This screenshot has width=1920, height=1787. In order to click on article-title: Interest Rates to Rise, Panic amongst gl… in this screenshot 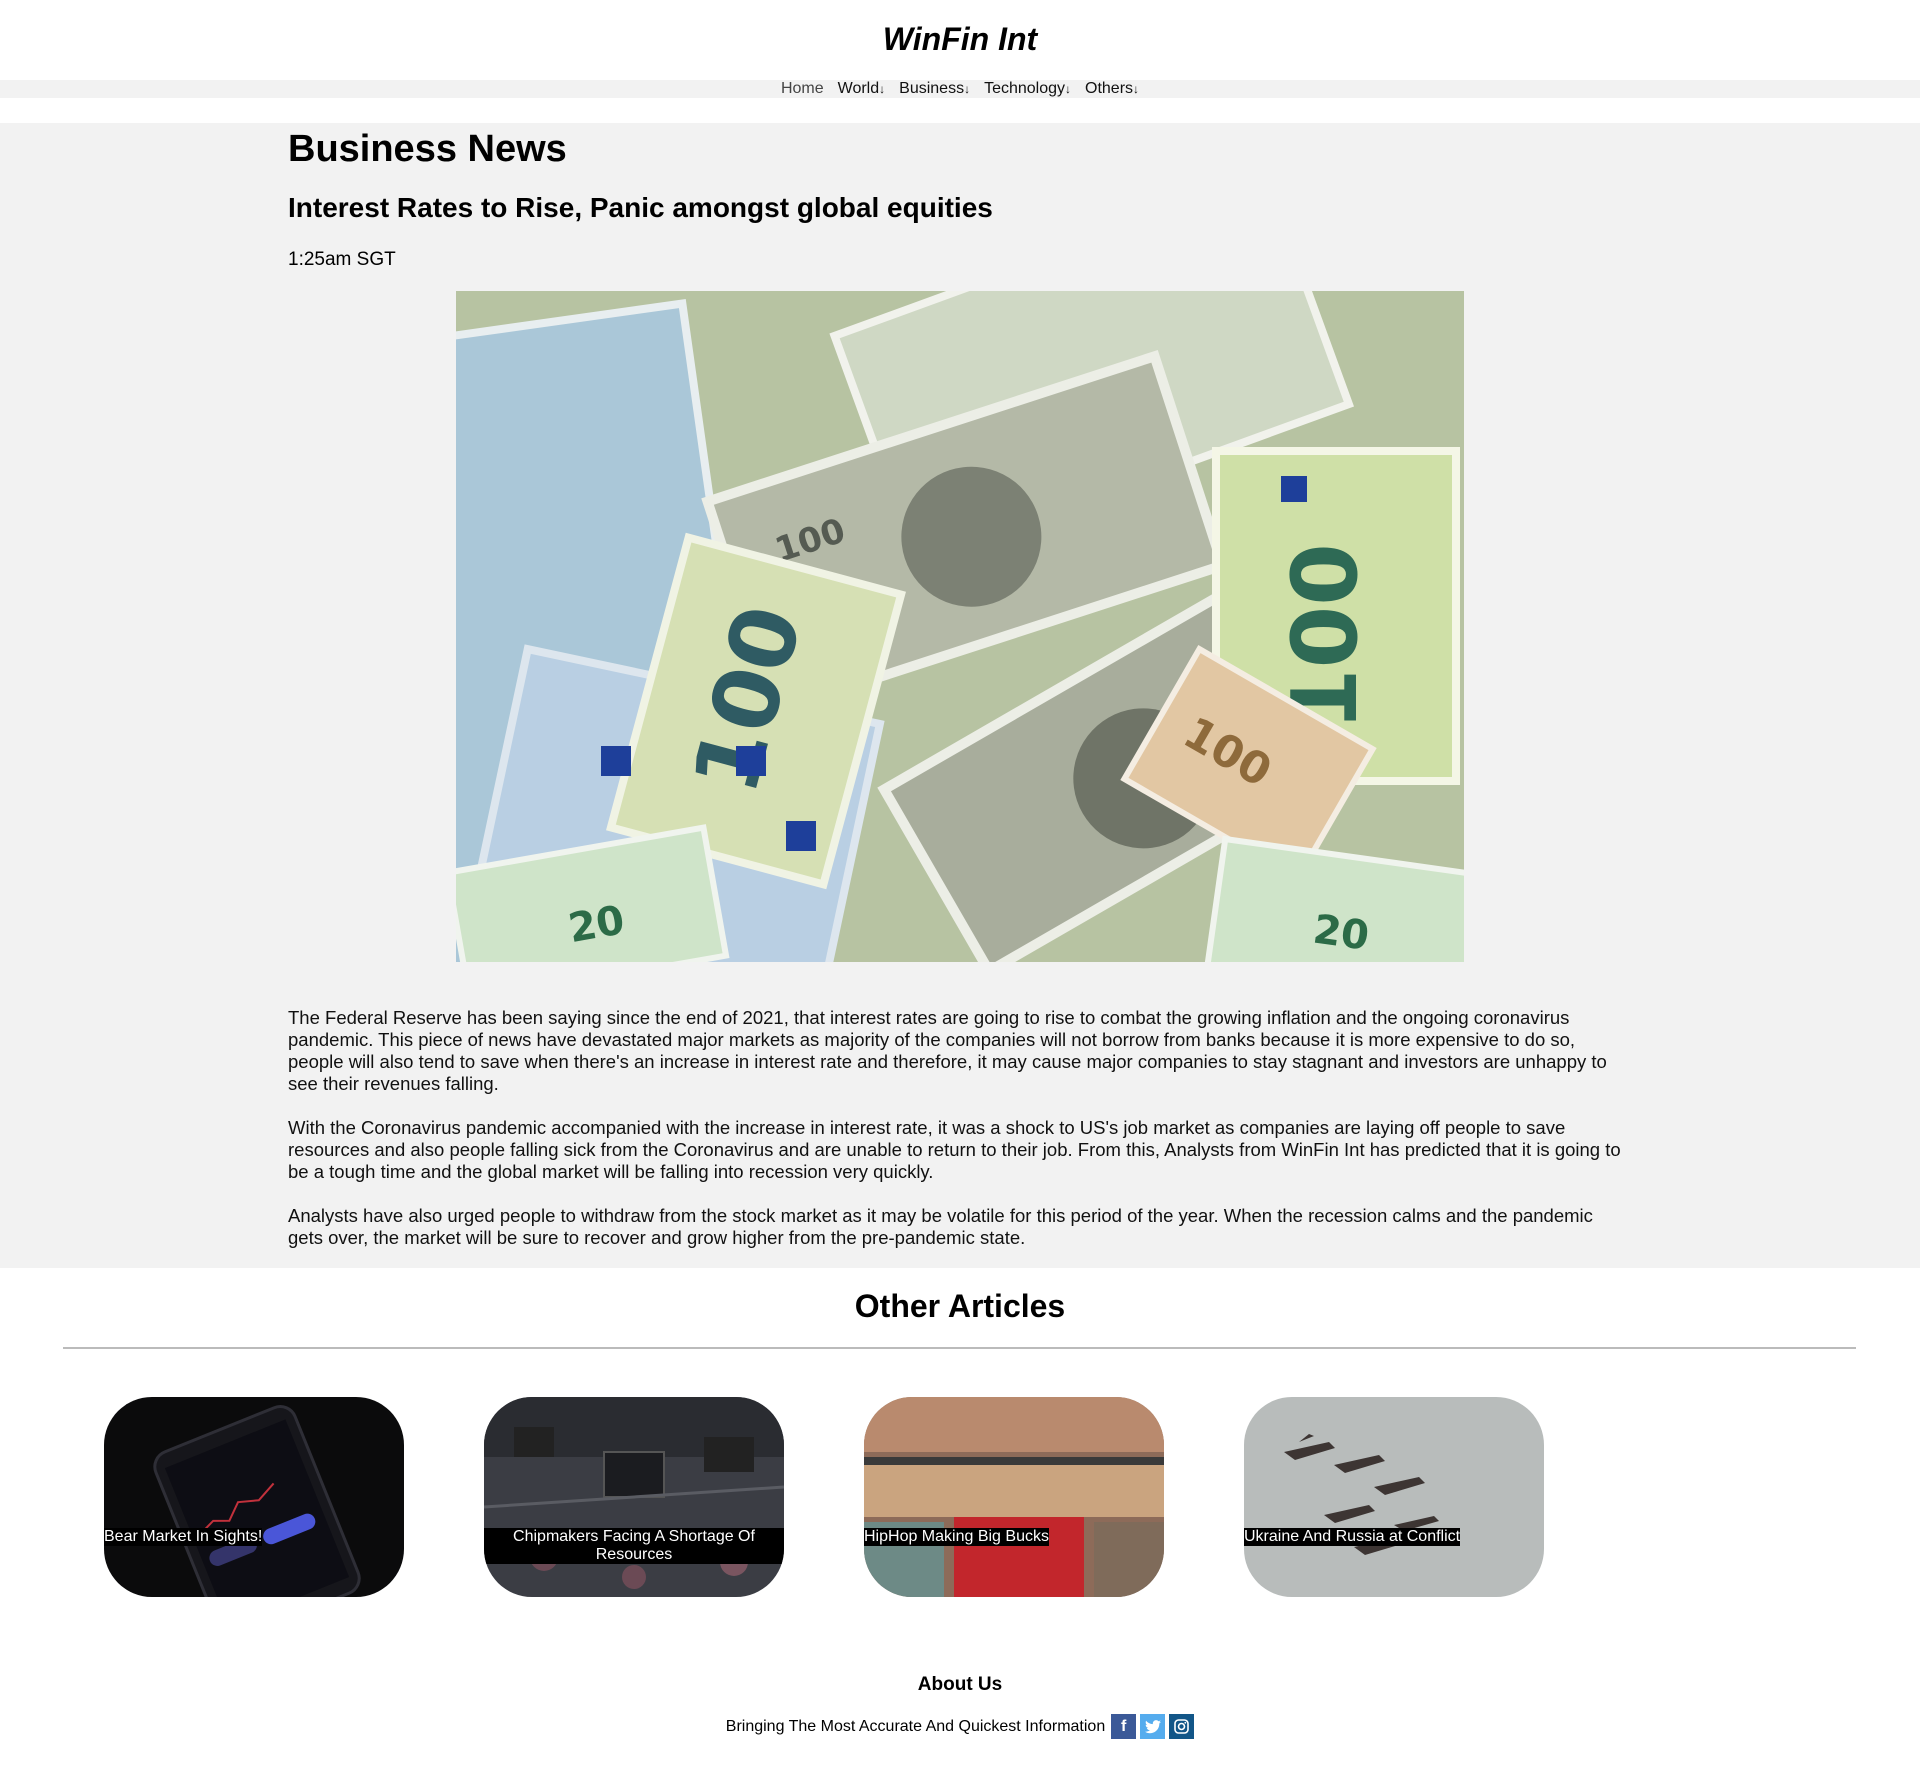, I will do `click(640, 207)`.